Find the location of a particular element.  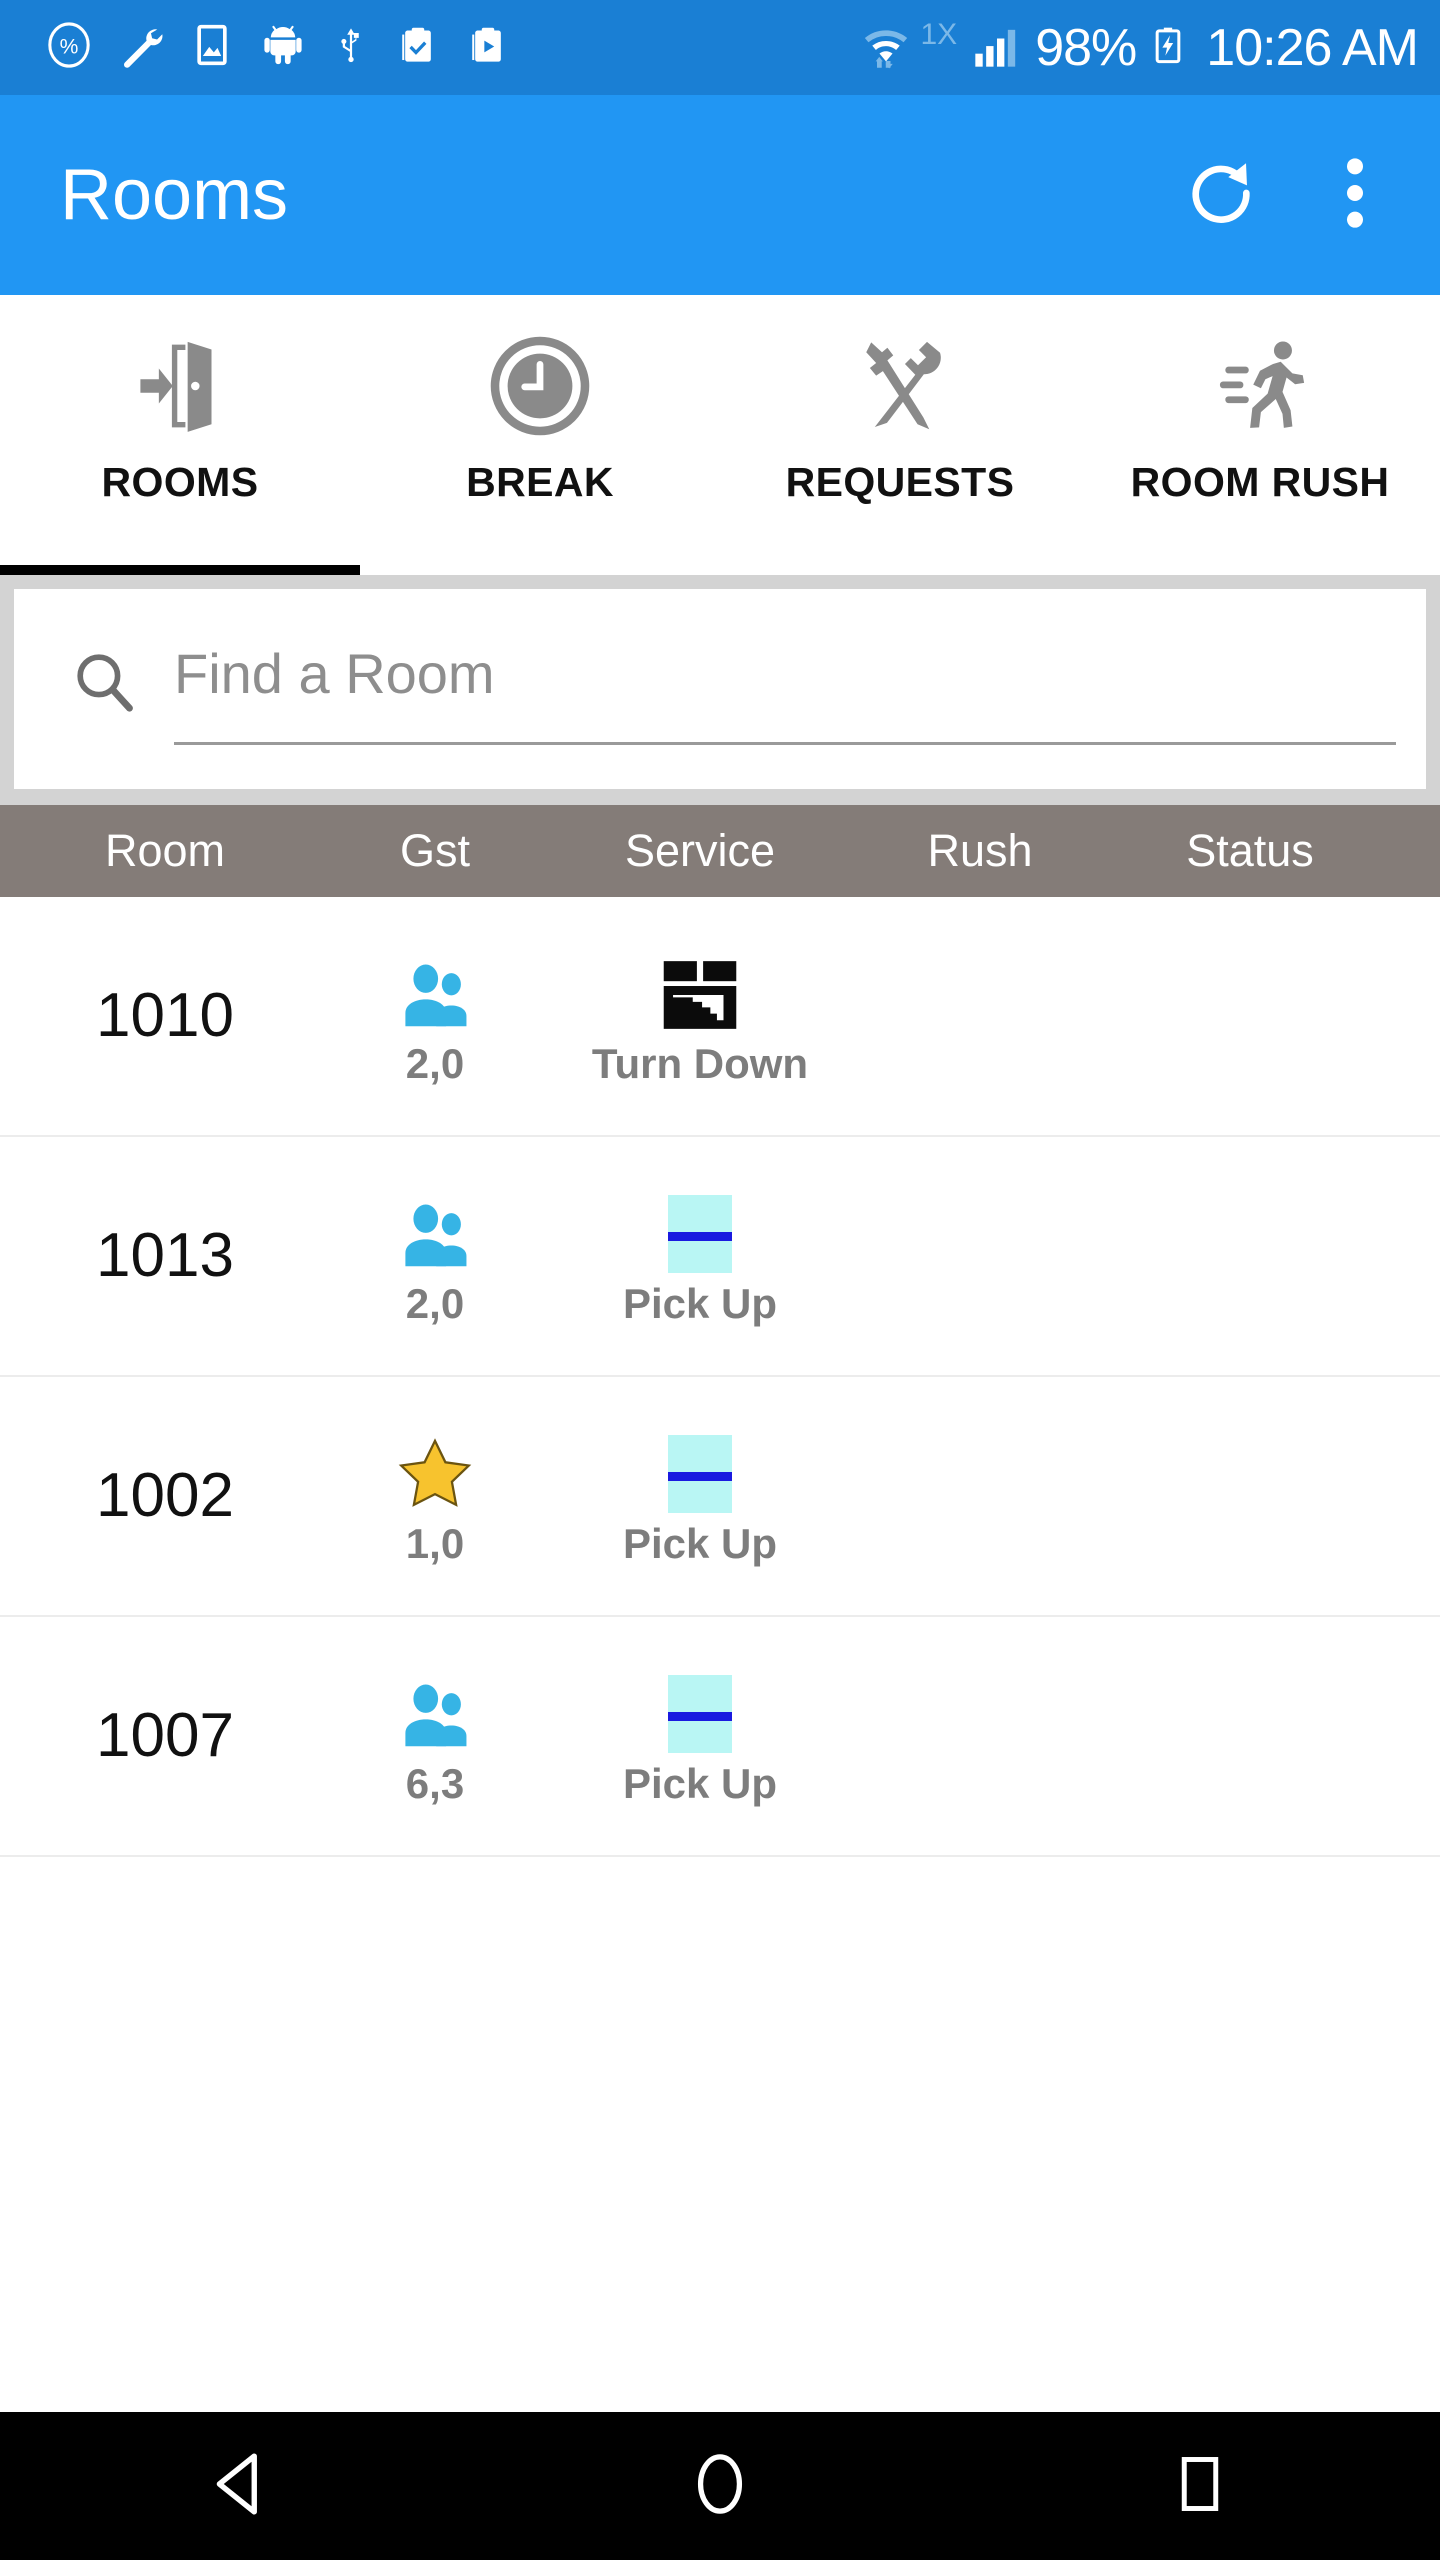

clipboard-play-icon is located at coordinates (488, 47).